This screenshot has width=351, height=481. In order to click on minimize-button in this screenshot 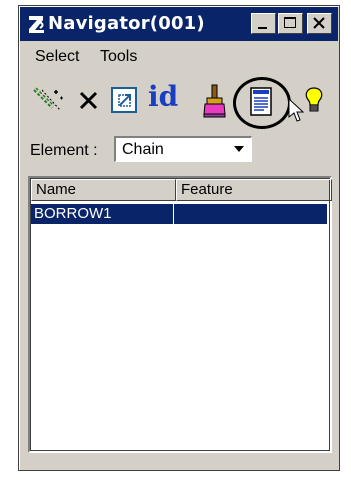, I will do `click(263, 23)`.